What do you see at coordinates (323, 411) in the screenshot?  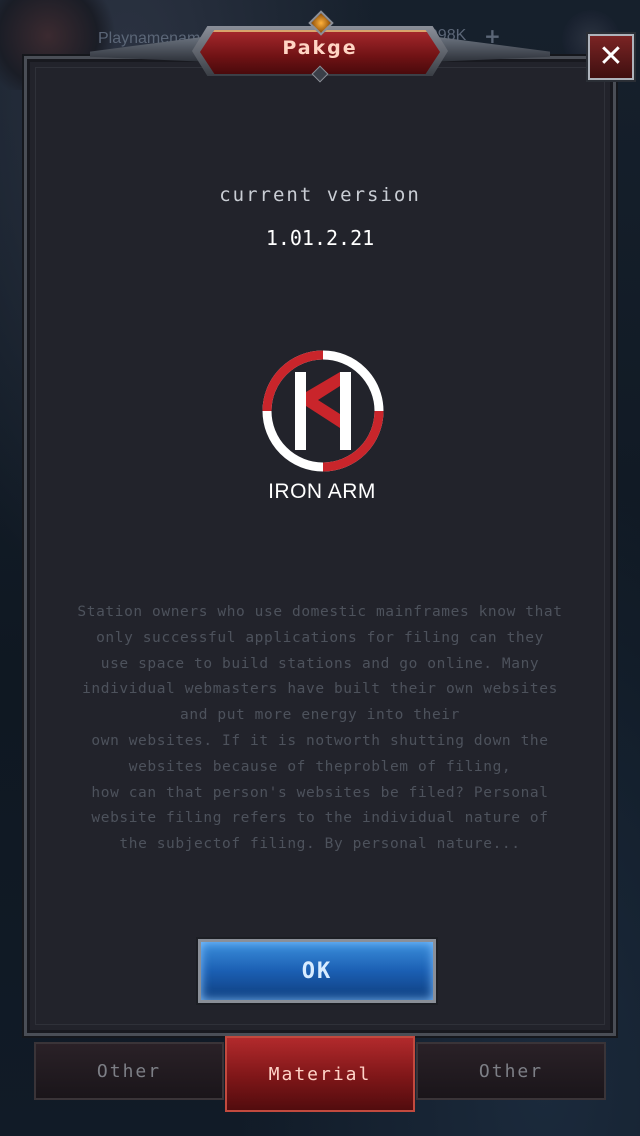 I see `iron-arm-logo-icon` at bounding box center [323, 411].